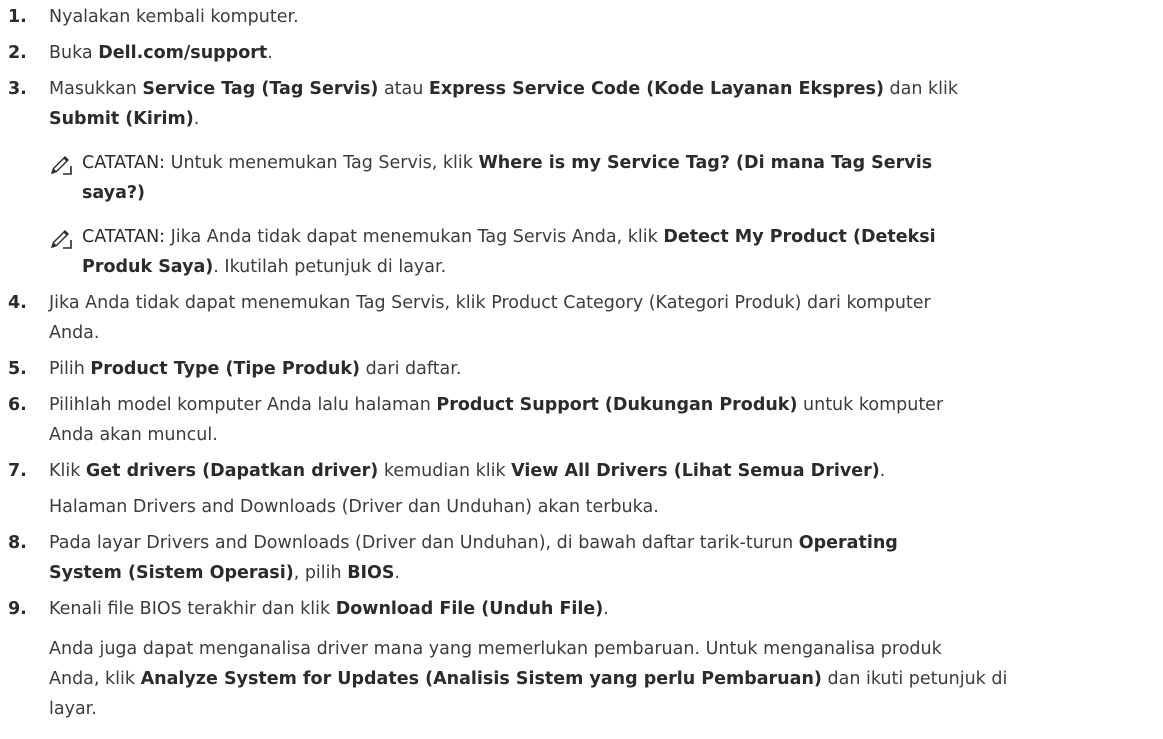  I want to click on step-result: layar., so click(73, 709).